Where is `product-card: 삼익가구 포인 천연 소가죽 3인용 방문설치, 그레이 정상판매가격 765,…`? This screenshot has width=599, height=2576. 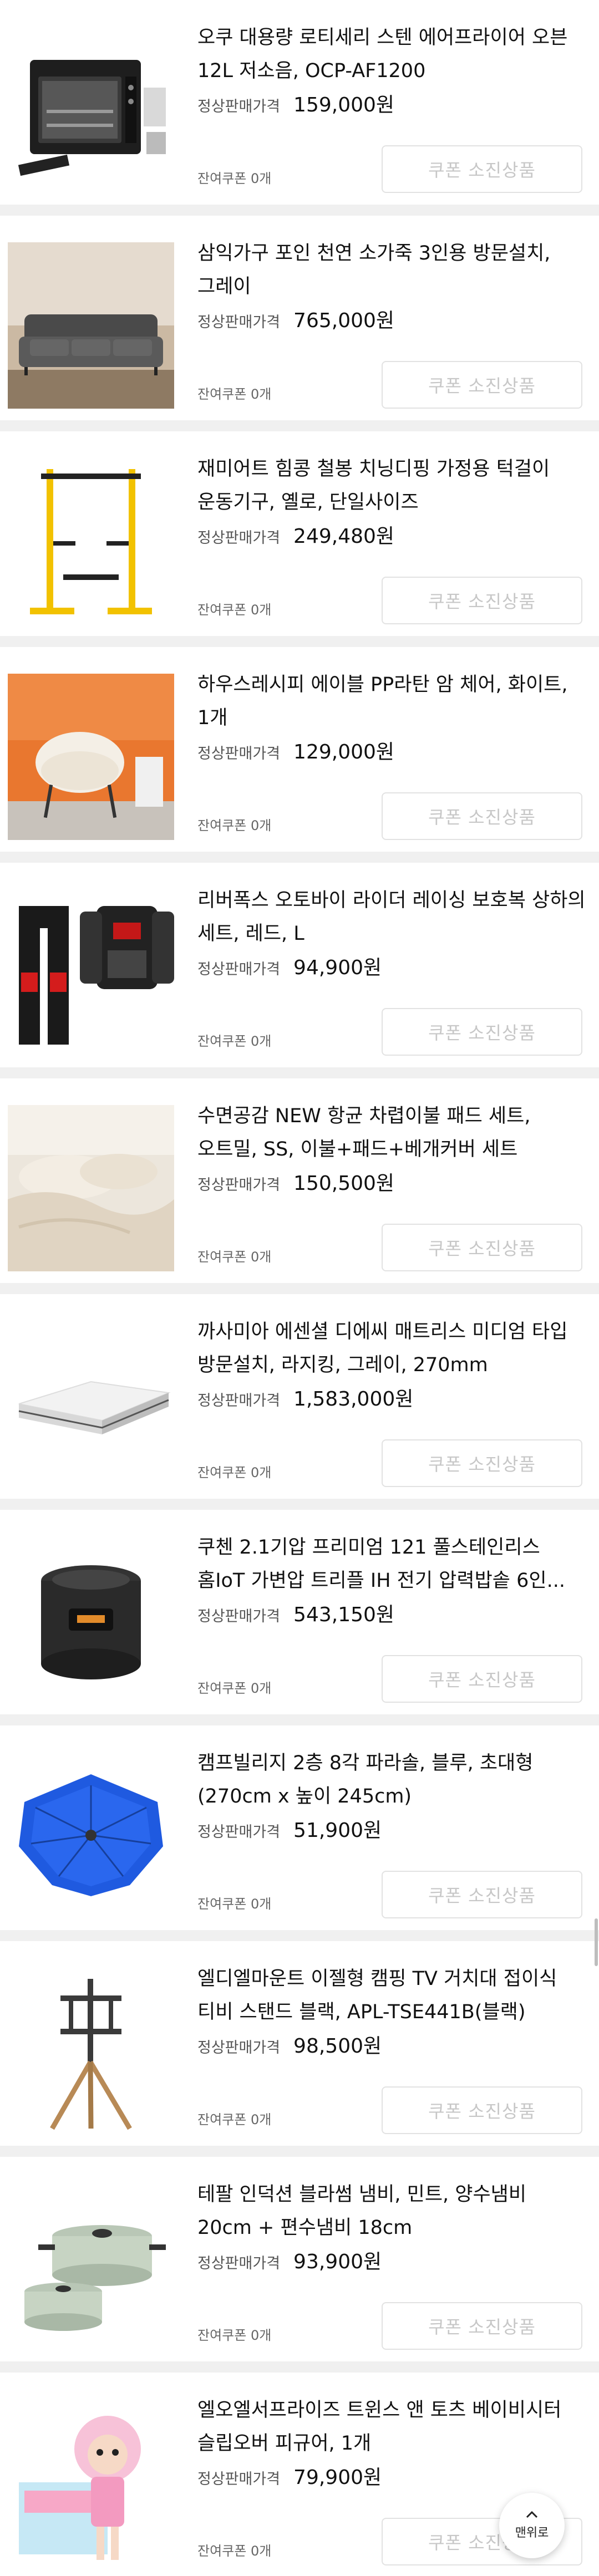
product-card: 삼익가구 포인 천연 소가죽 3인용 방문설치, 그레이 정상판매가격 765,… is located at coordinates (299, 318).